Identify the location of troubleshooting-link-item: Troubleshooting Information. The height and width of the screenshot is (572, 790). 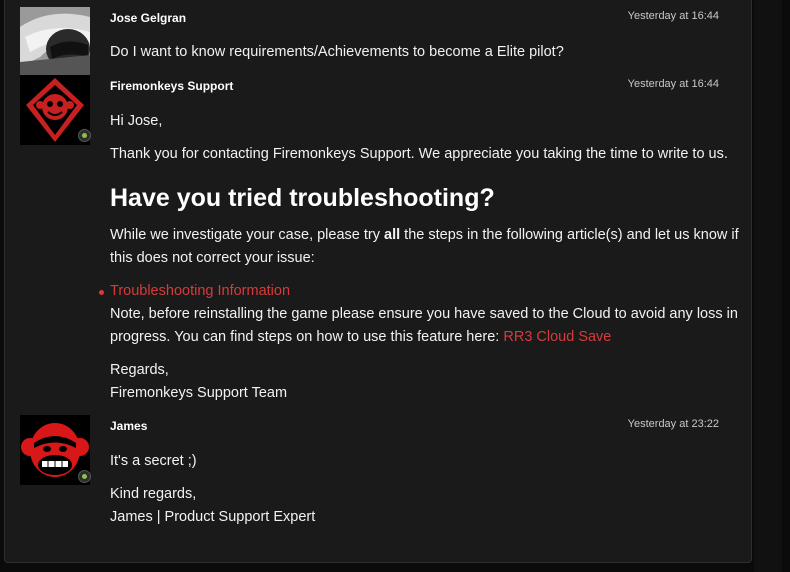
(200, 291).